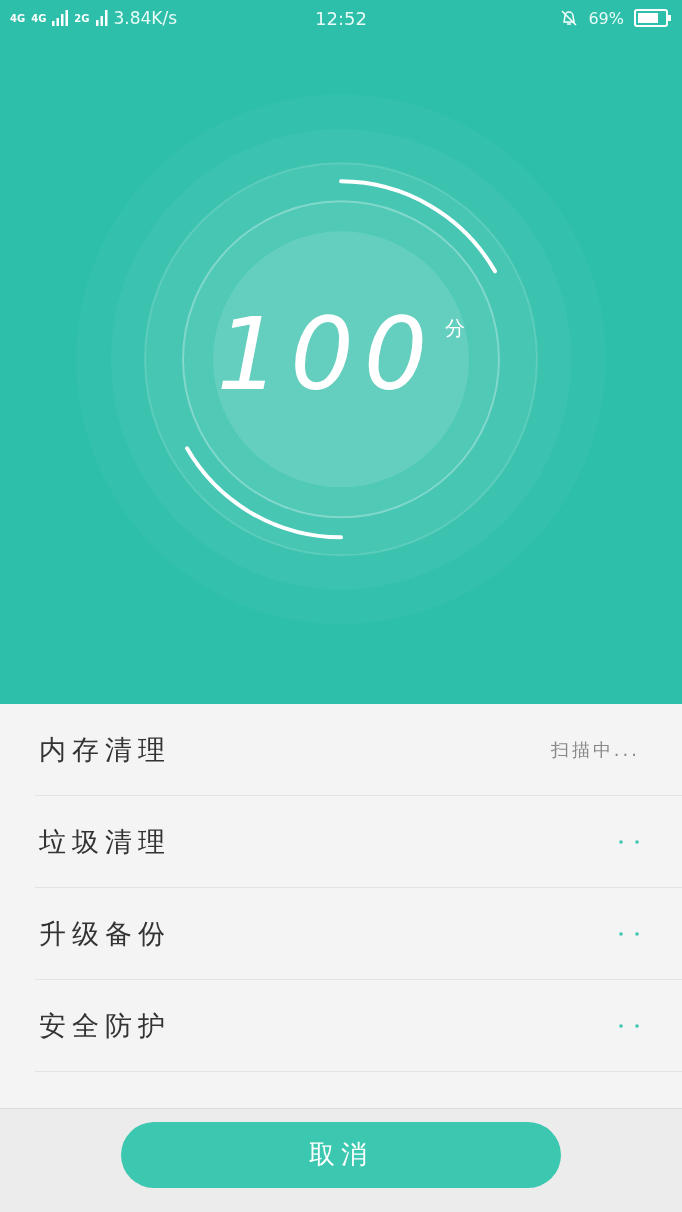  I want to click on battery-percent: 69%, so click(606, 18).